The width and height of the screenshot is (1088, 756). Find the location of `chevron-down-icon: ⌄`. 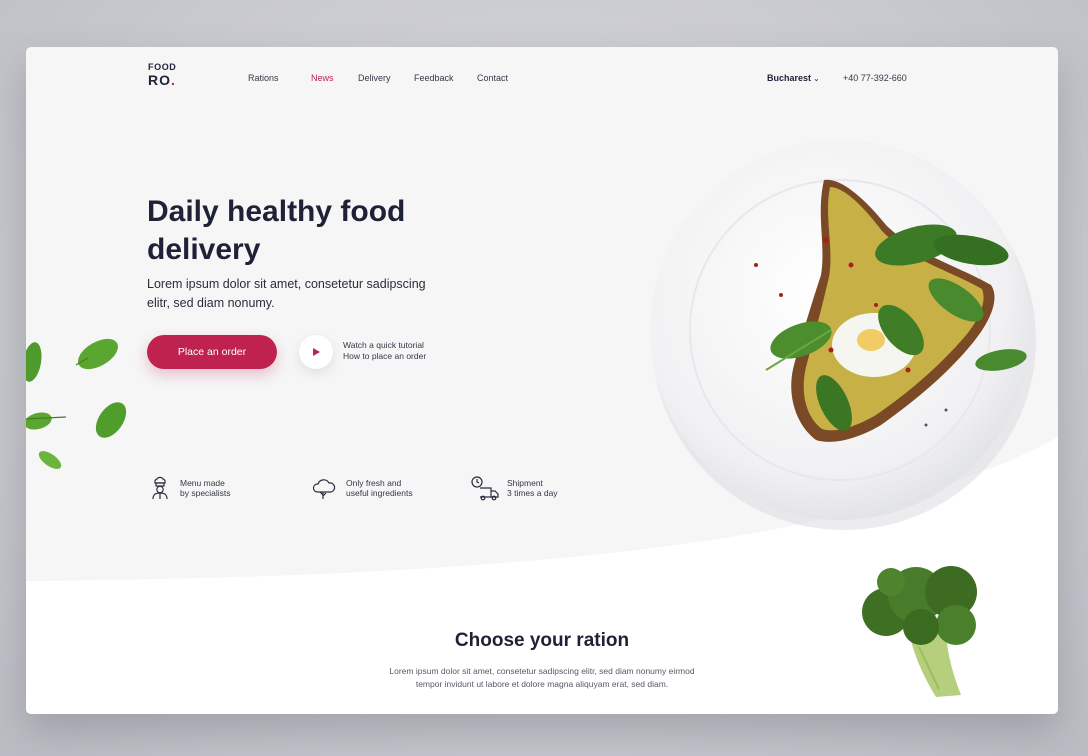

chevron-down-icon: ⌄ is located at coordinates (816, 78).